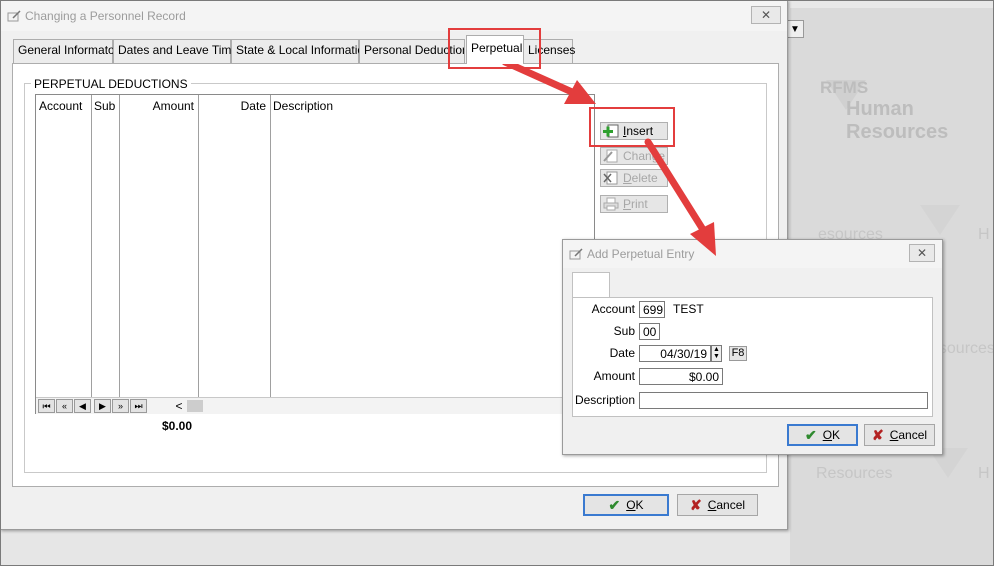  I want to click on tab-state-local-information: State & Local Information, so click(301, 51).